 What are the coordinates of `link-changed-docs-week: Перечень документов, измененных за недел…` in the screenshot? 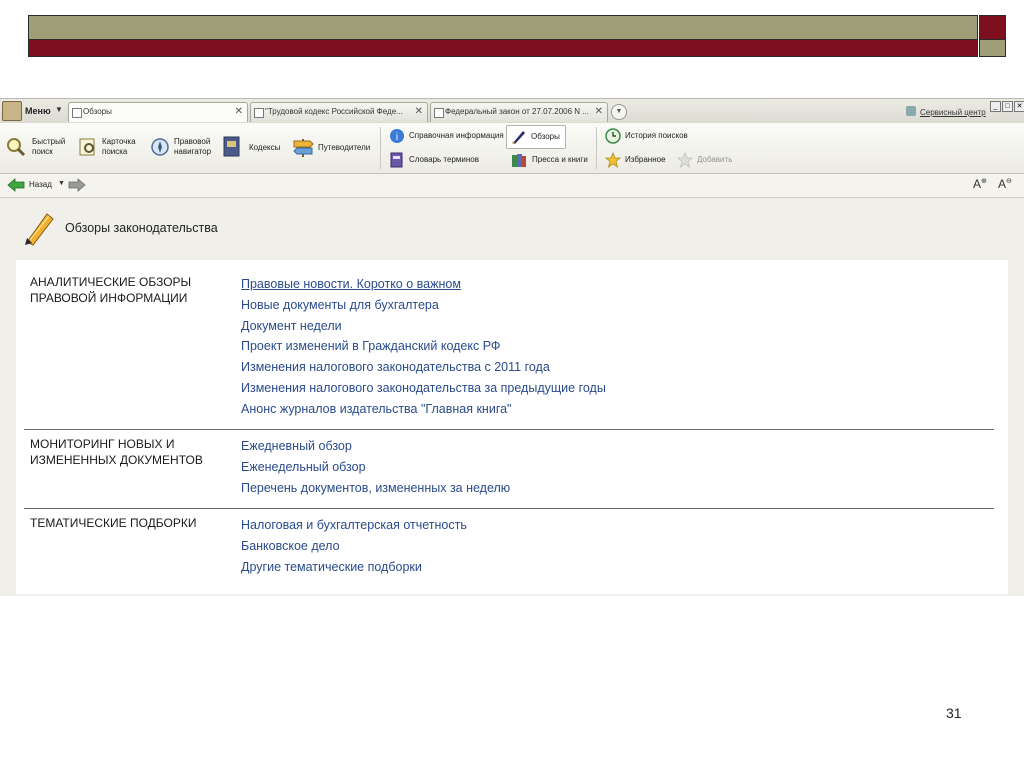 It's located at (375, 488).